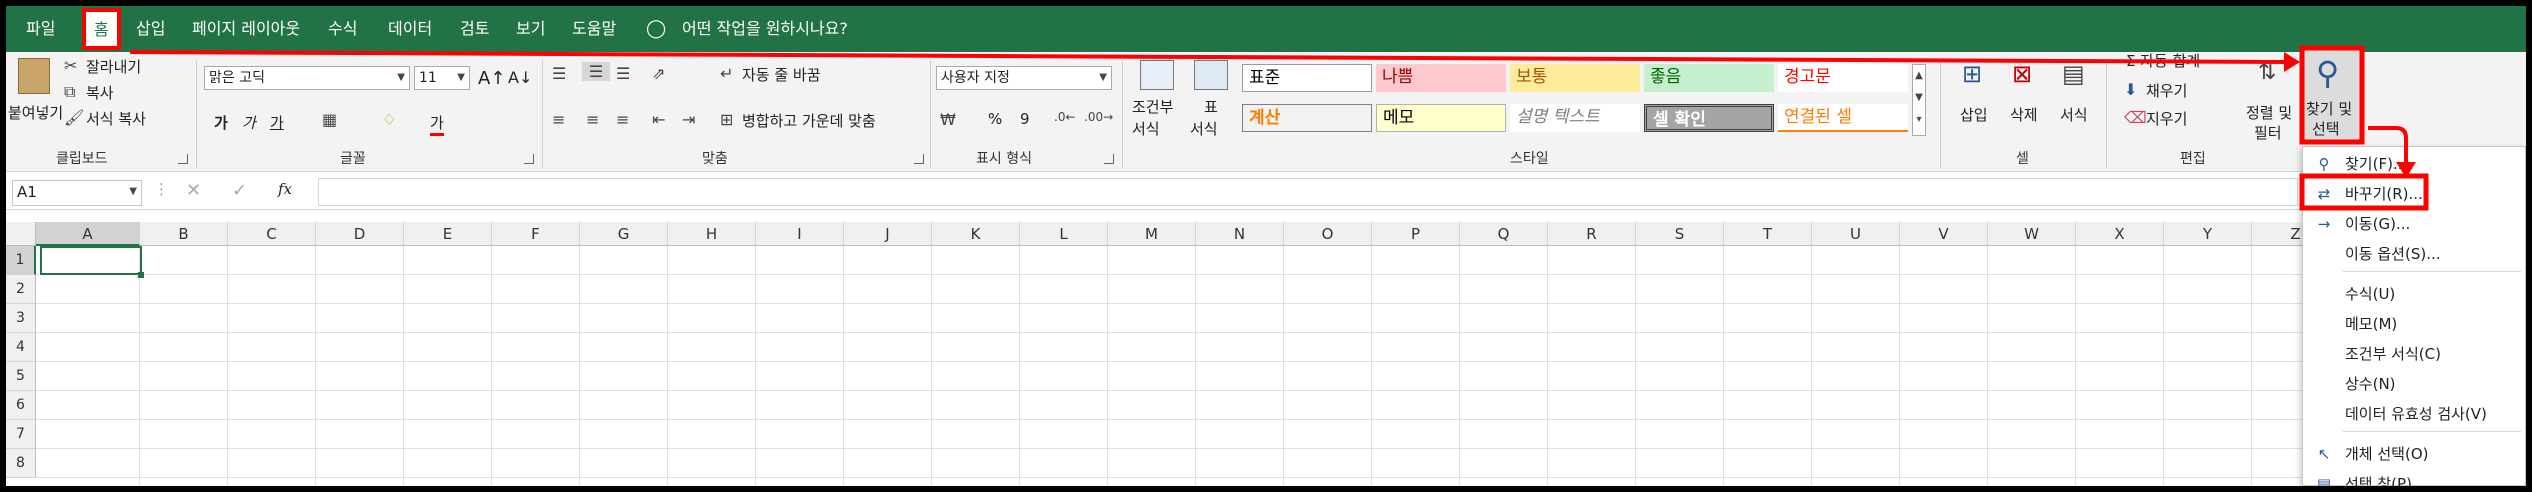 The height and width of the screenshot is (492, 2532). What do you see at coordinates (2332, 95) in the screenshot?
I see `find-select-highlight` at bounding box center [2332, 95].